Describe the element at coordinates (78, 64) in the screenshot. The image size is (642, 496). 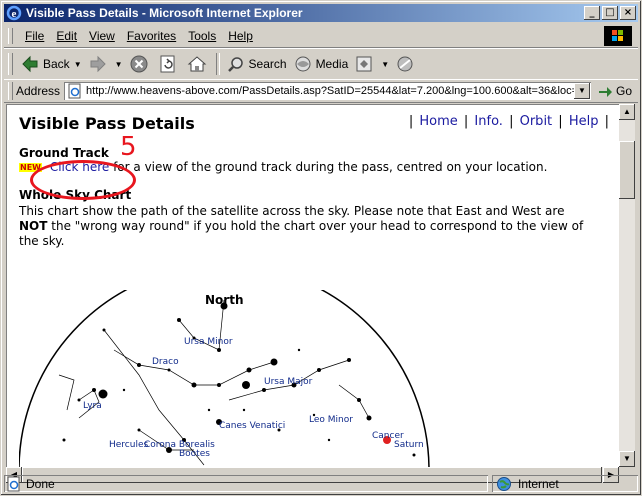
I see `back-dropdown-icon: ▼` at that location.